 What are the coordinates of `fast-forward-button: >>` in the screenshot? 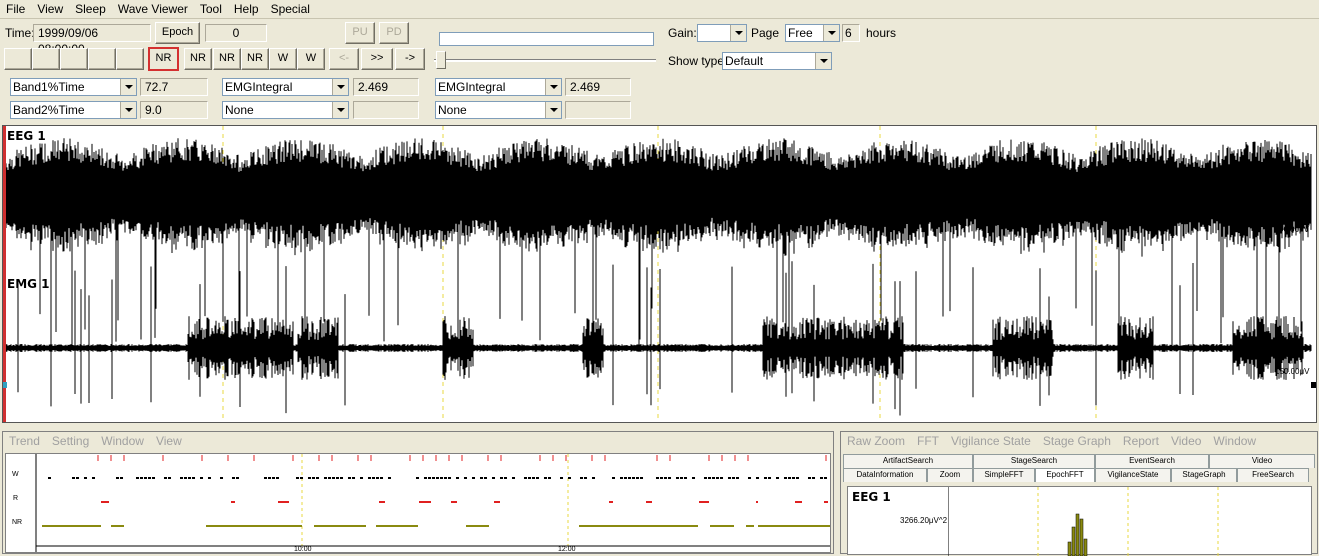 It's located at (377, 59).